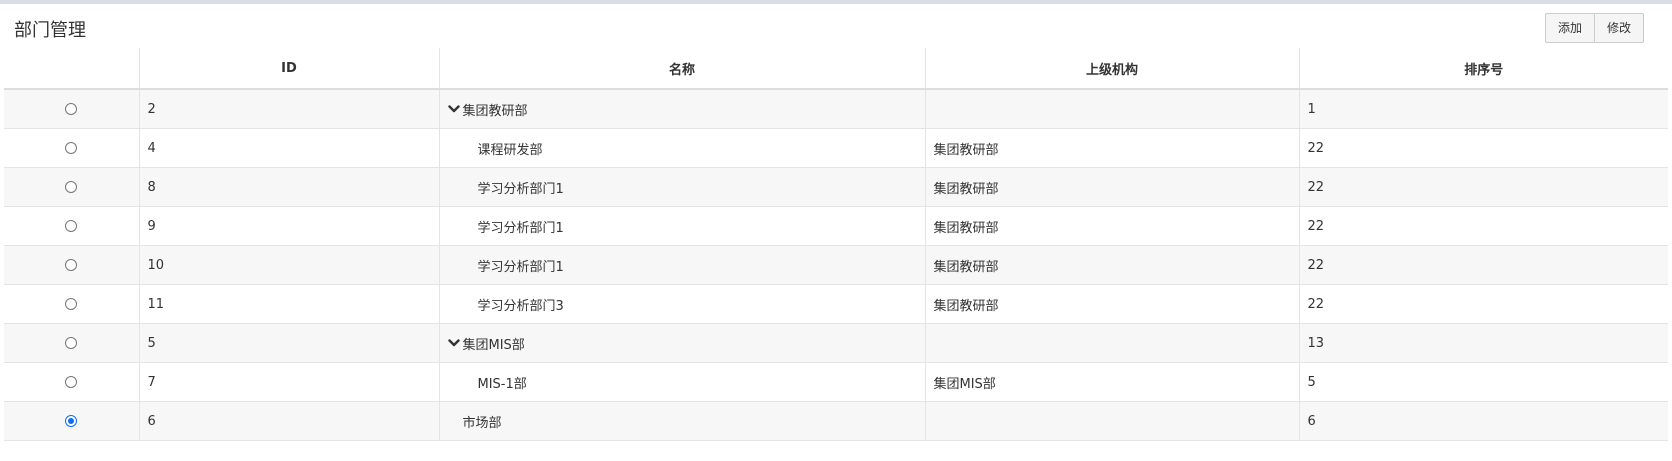  What do you see at coordinates (493, 345) in the screenshot?
I see `department-name: 集团MIS部` at bounding box center [493, 345].